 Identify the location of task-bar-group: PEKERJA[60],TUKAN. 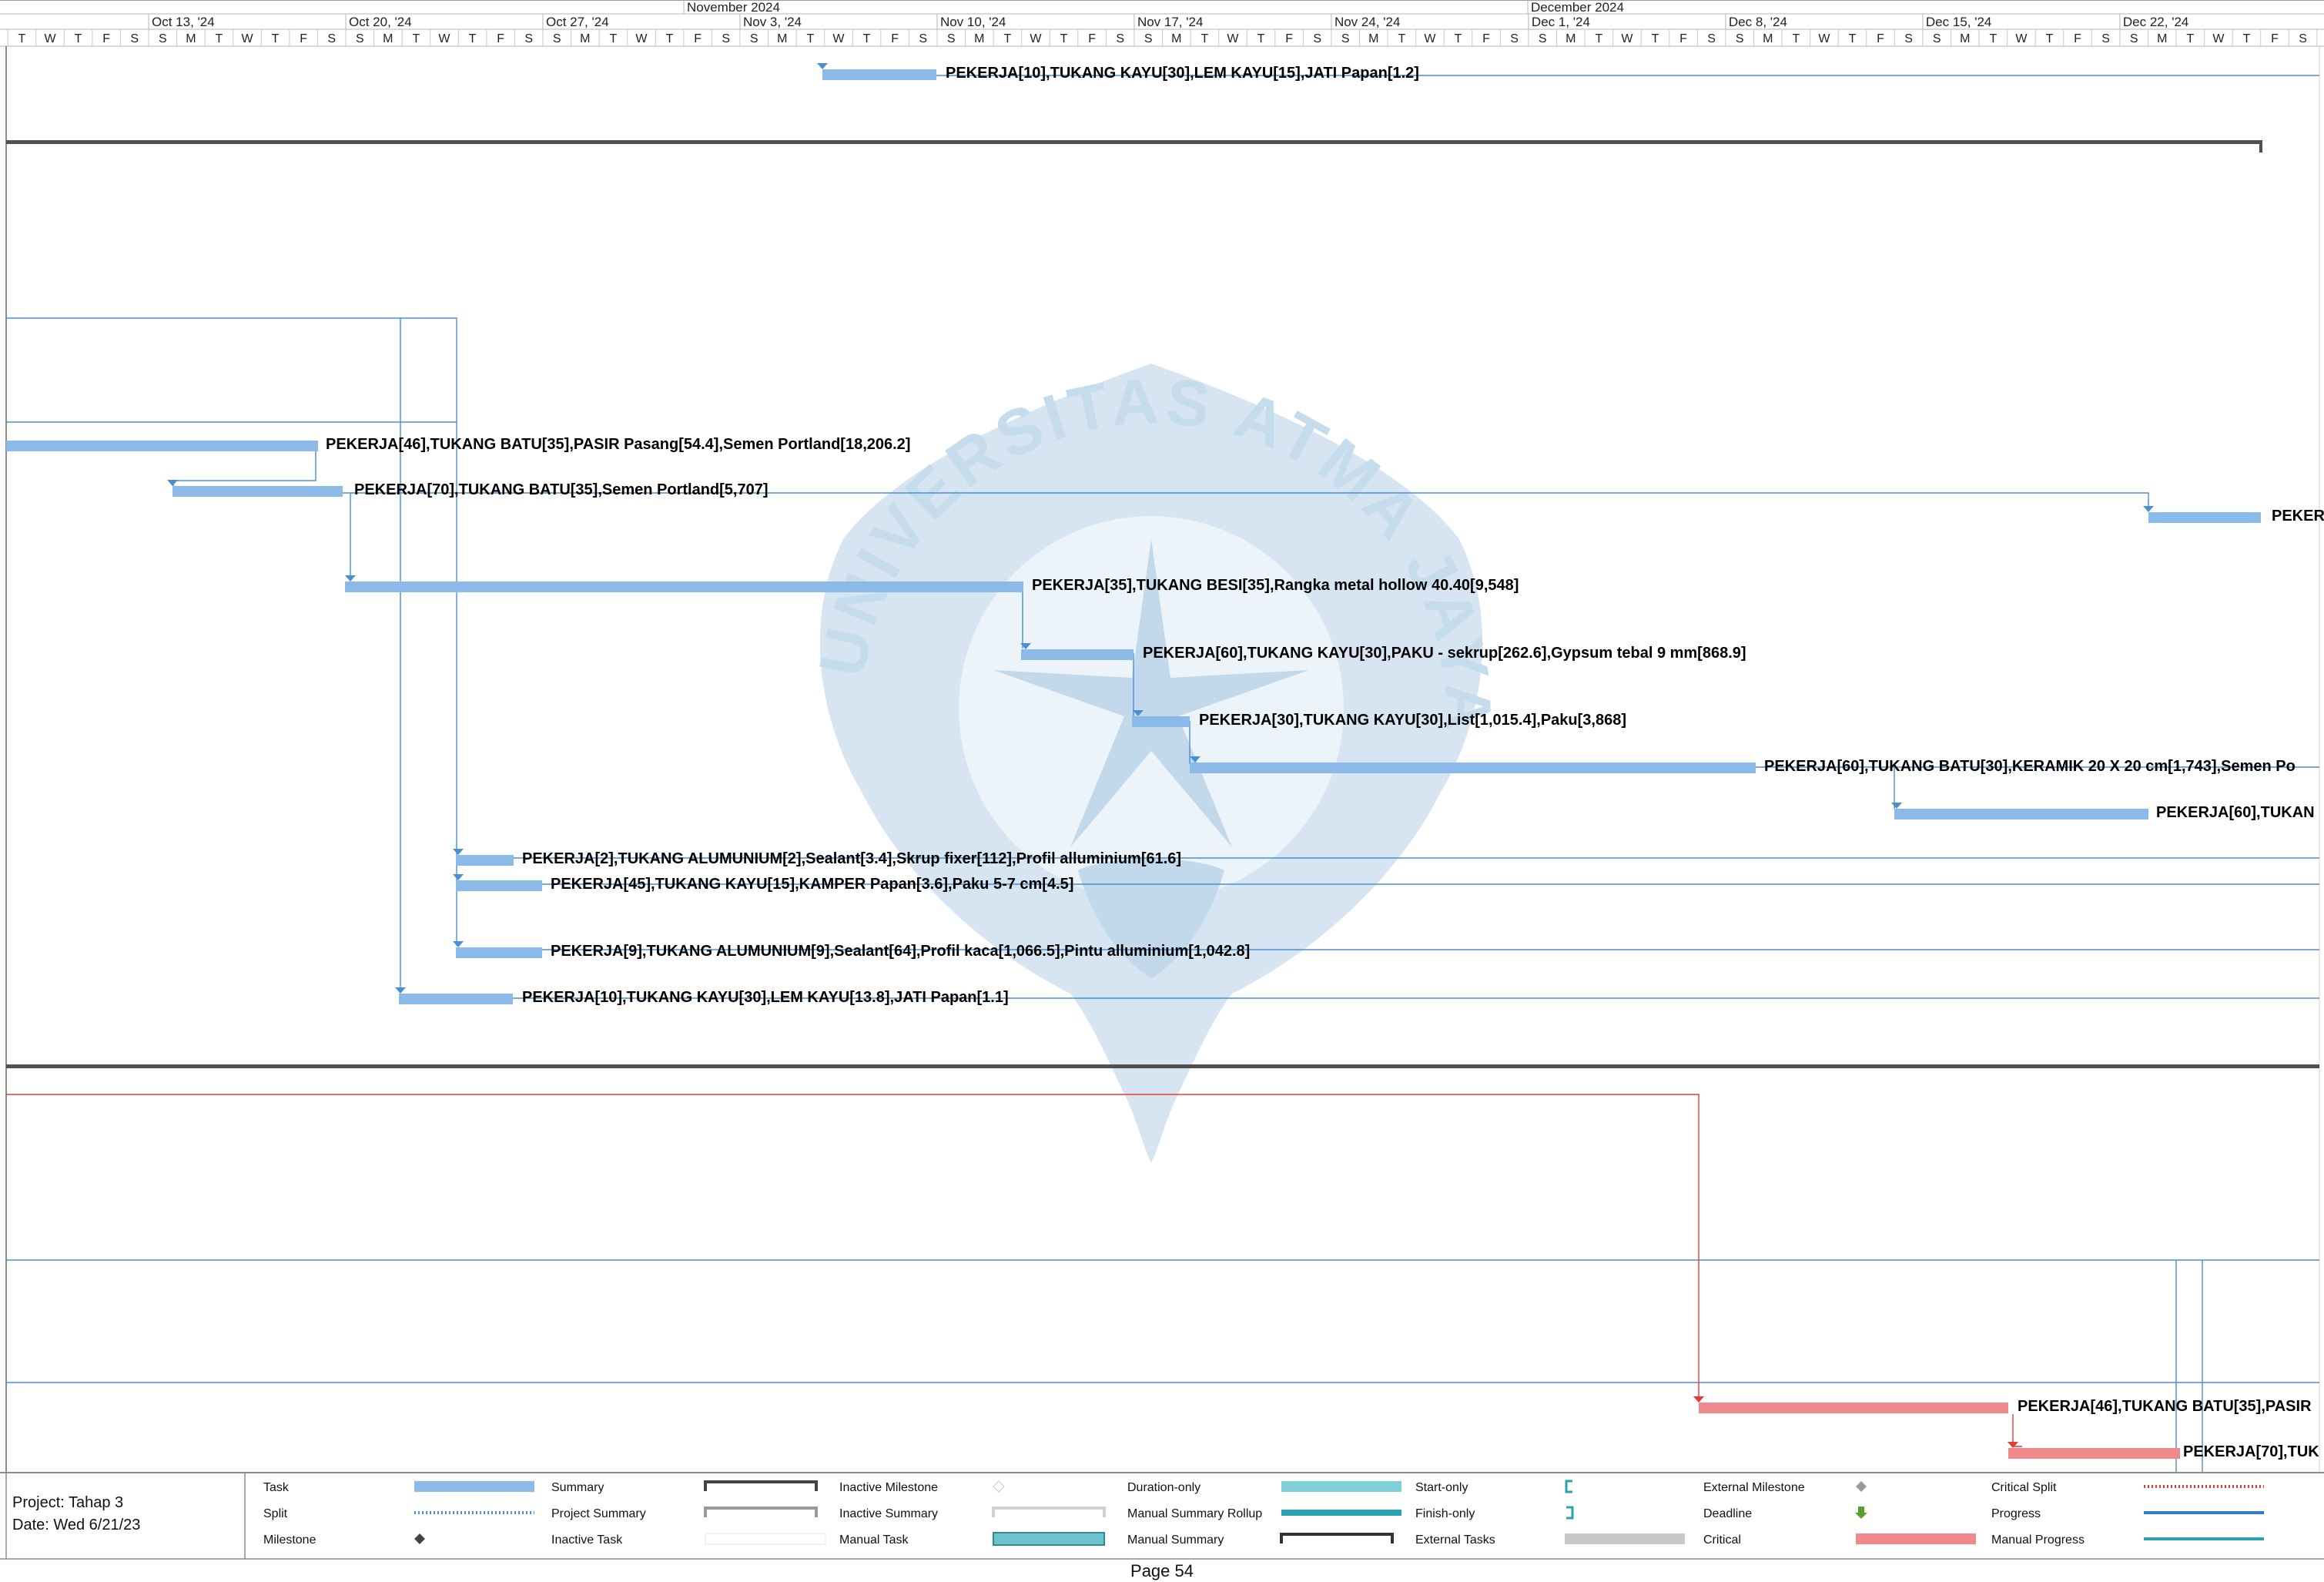
(2103, 812).